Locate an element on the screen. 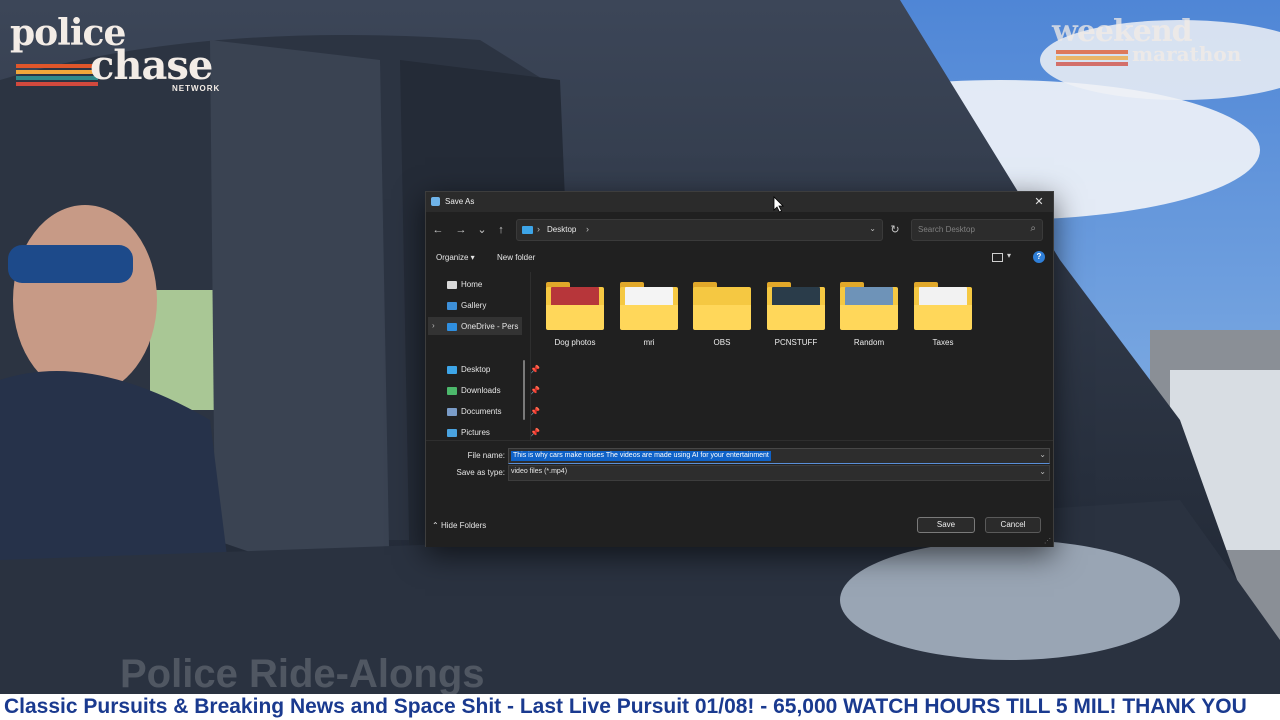  view-icon is located at coordinates (997, 257).